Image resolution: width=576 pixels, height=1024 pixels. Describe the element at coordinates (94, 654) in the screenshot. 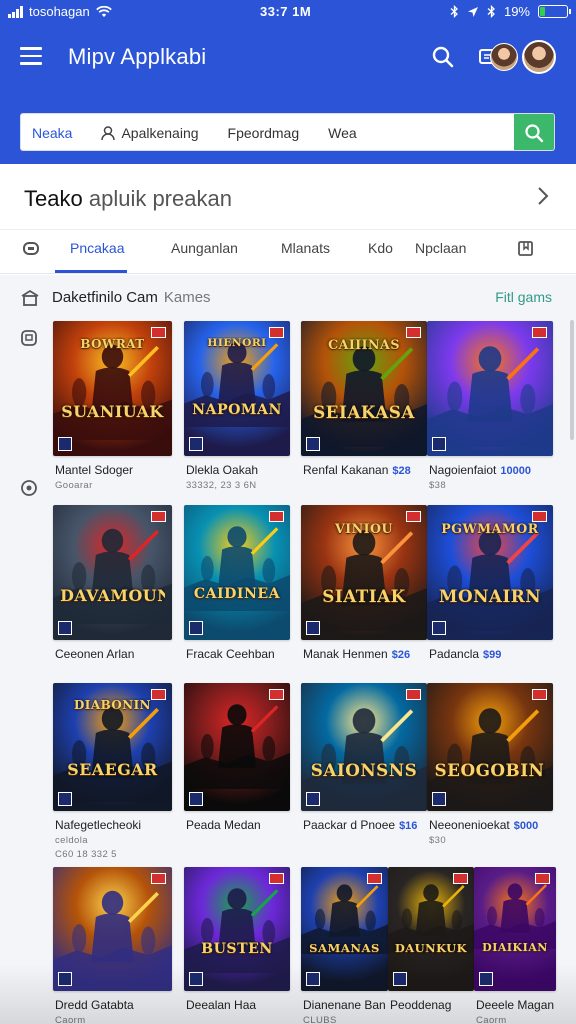

I see `game-title: Ceeonen Arlan` at that location.